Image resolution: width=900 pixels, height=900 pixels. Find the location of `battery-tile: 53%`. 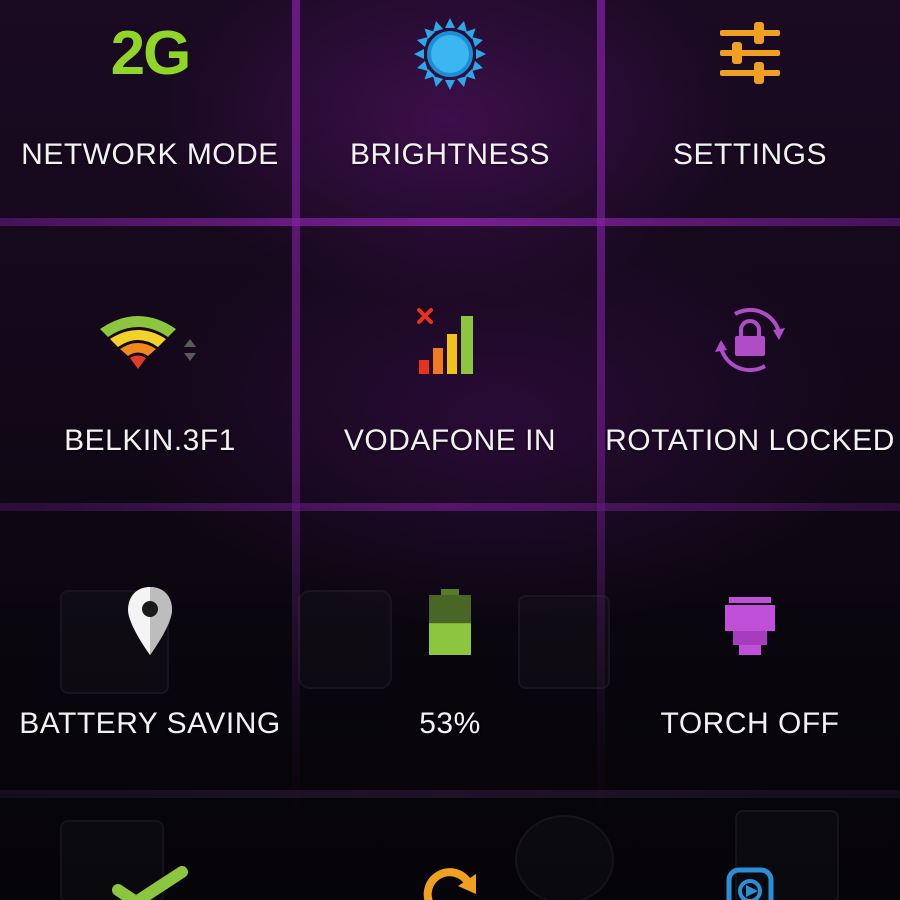

battery-tile: 53% is located at coordinates (450, 650).